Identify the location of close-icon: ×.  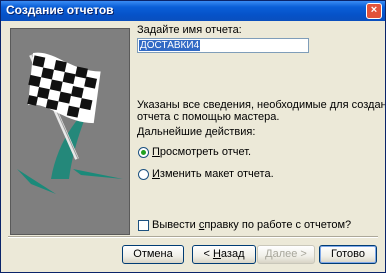
(374, 11).